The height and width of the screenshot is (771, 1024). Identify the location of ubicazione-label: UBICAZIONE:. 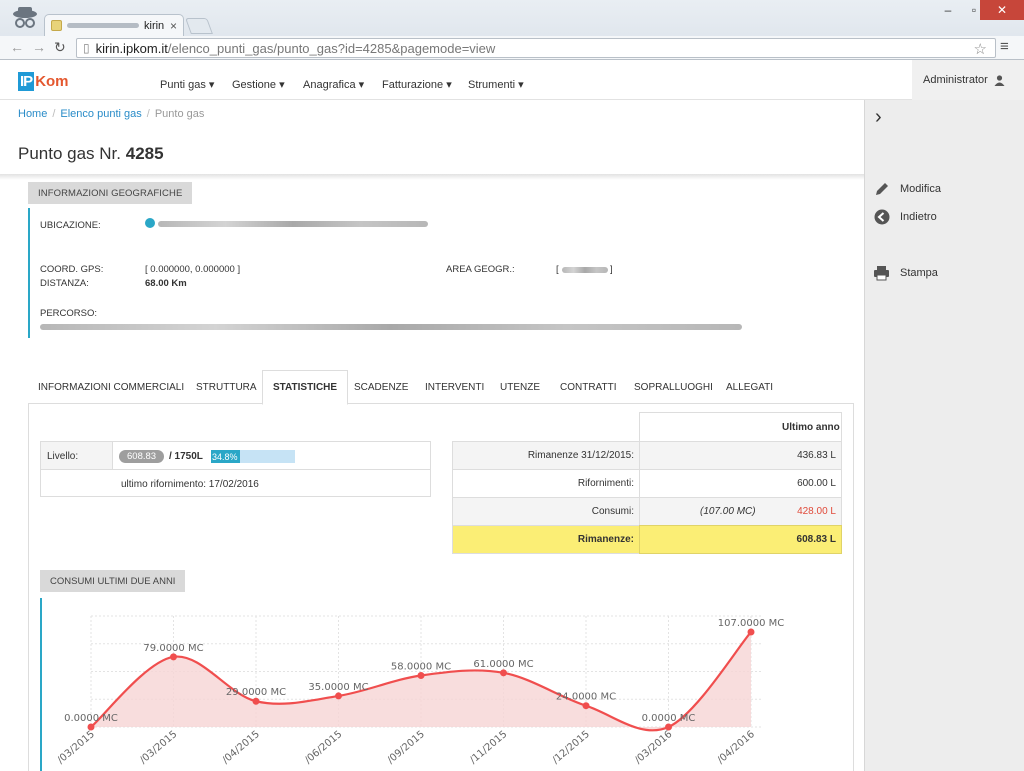
(70, 225).